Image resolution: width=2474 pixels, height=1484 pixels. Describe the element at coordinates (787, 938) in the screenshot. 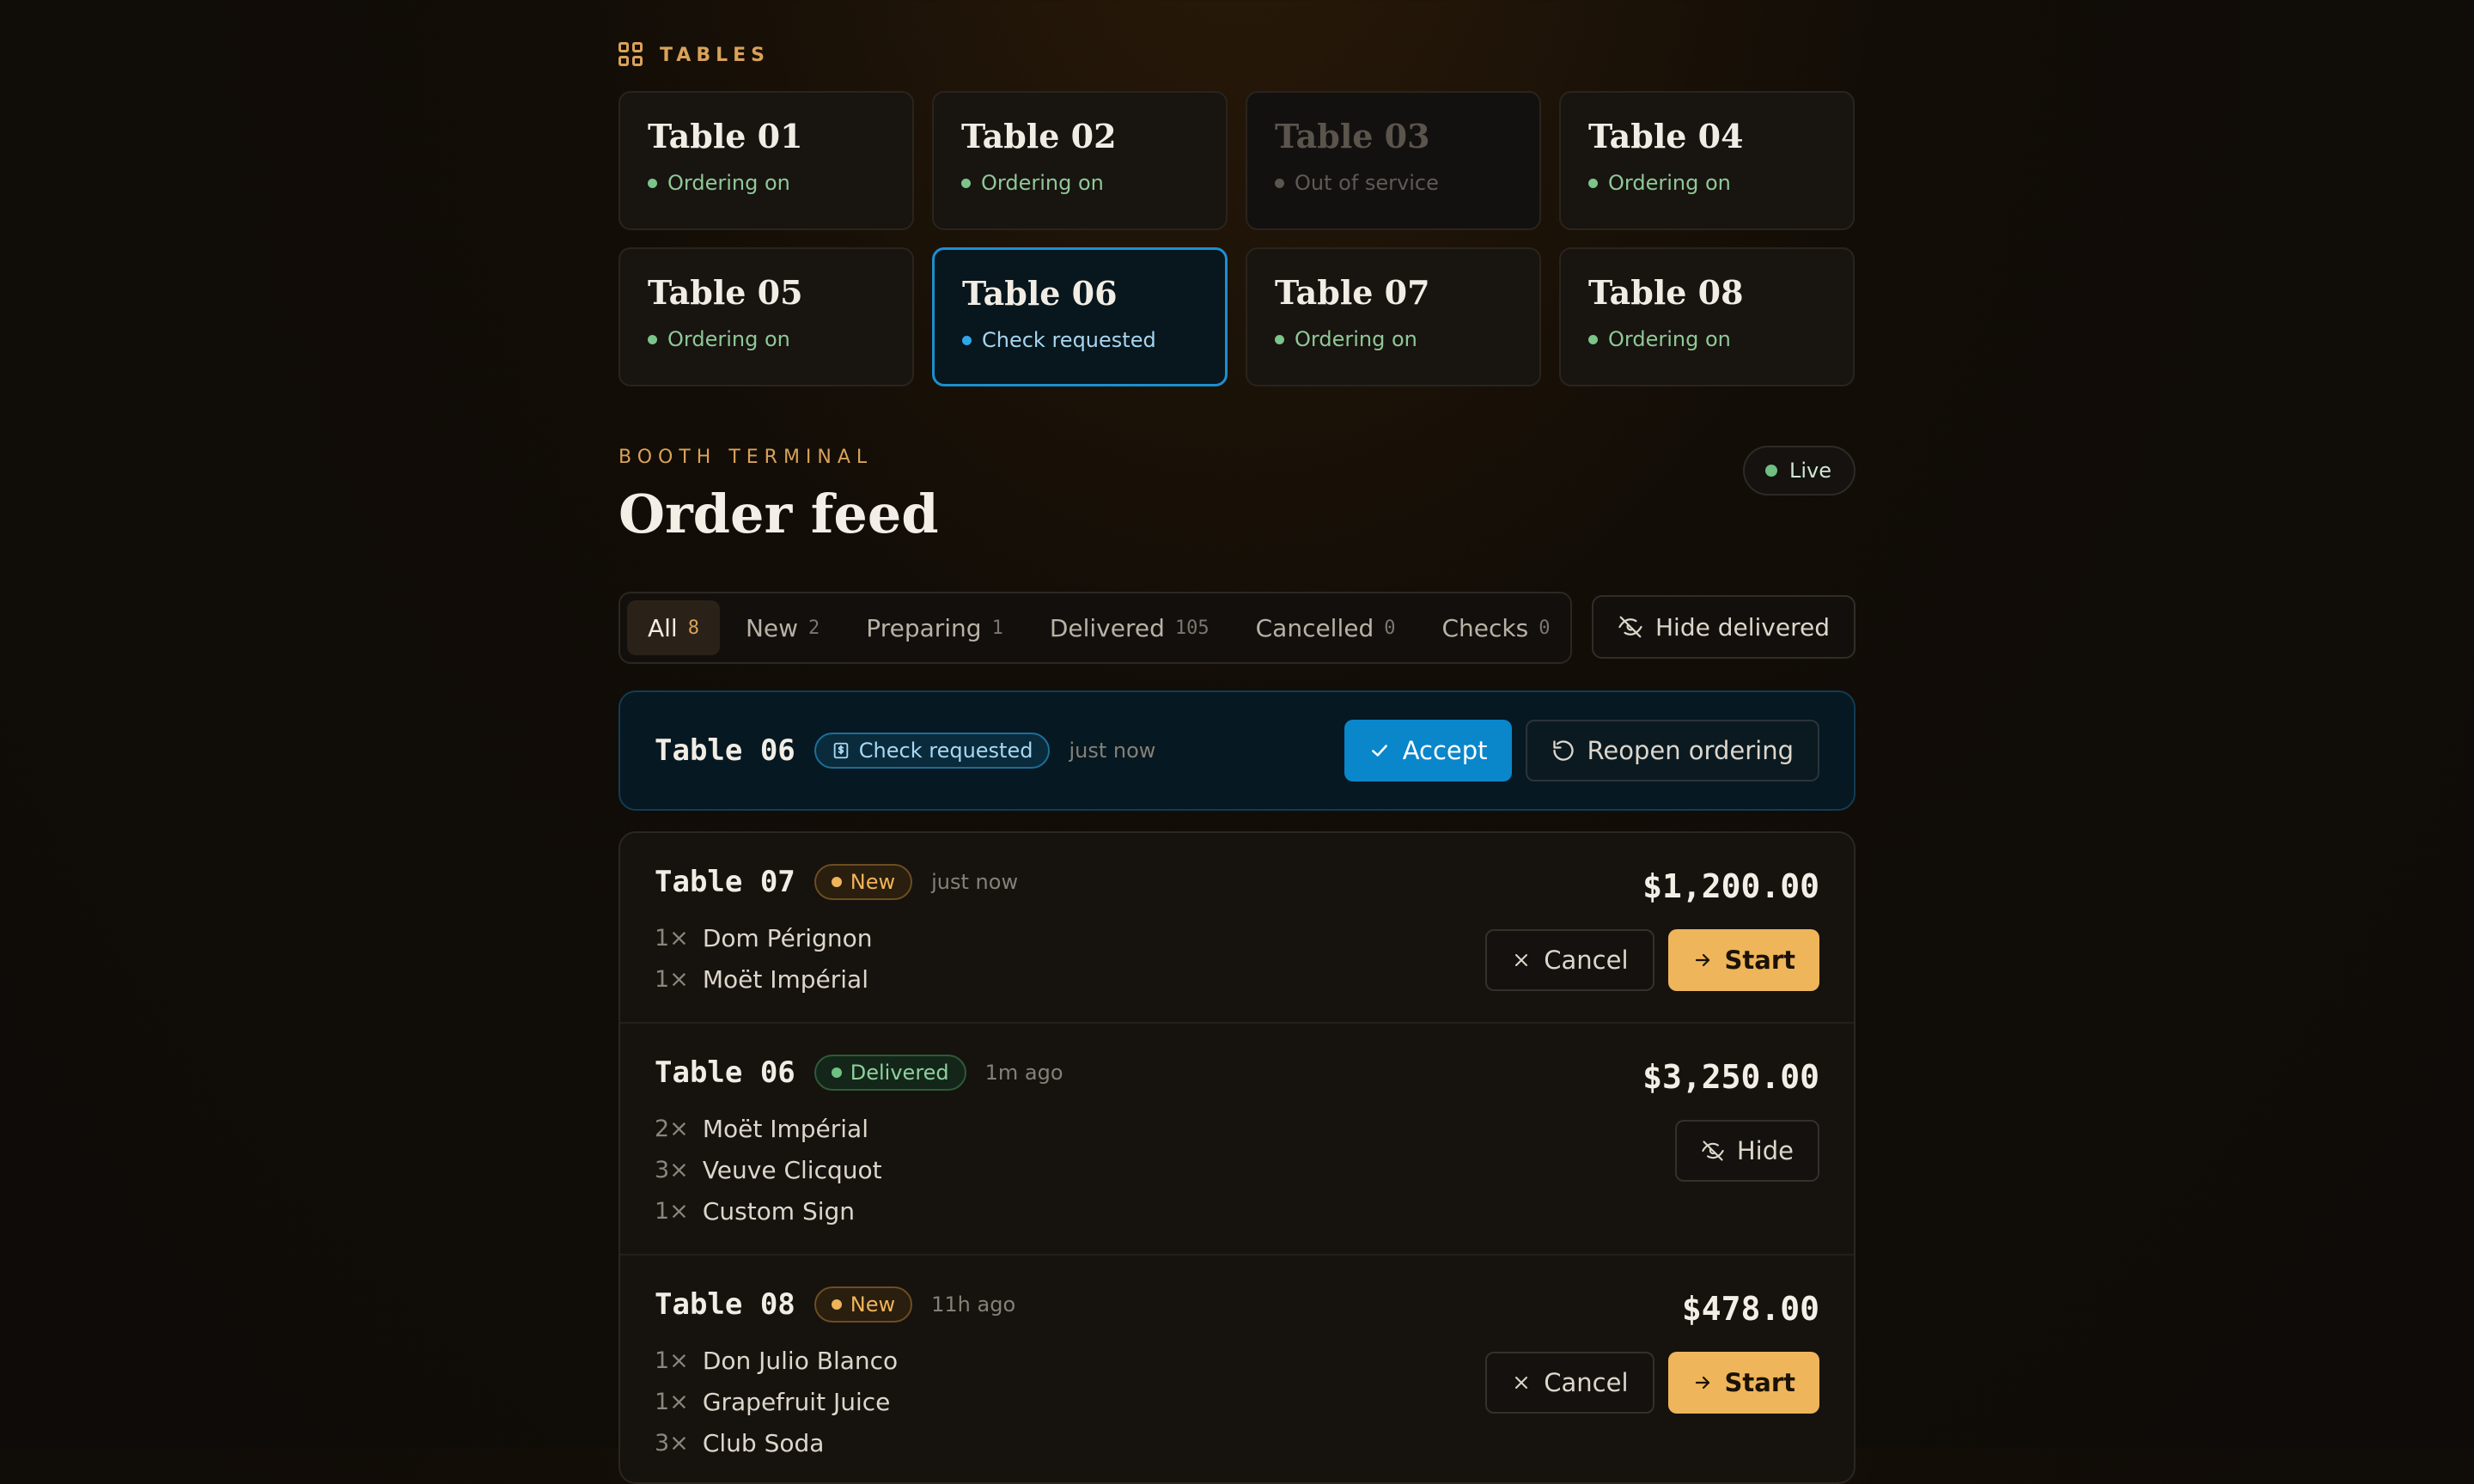

I see `item-name: Dom Pérignon` at that location.